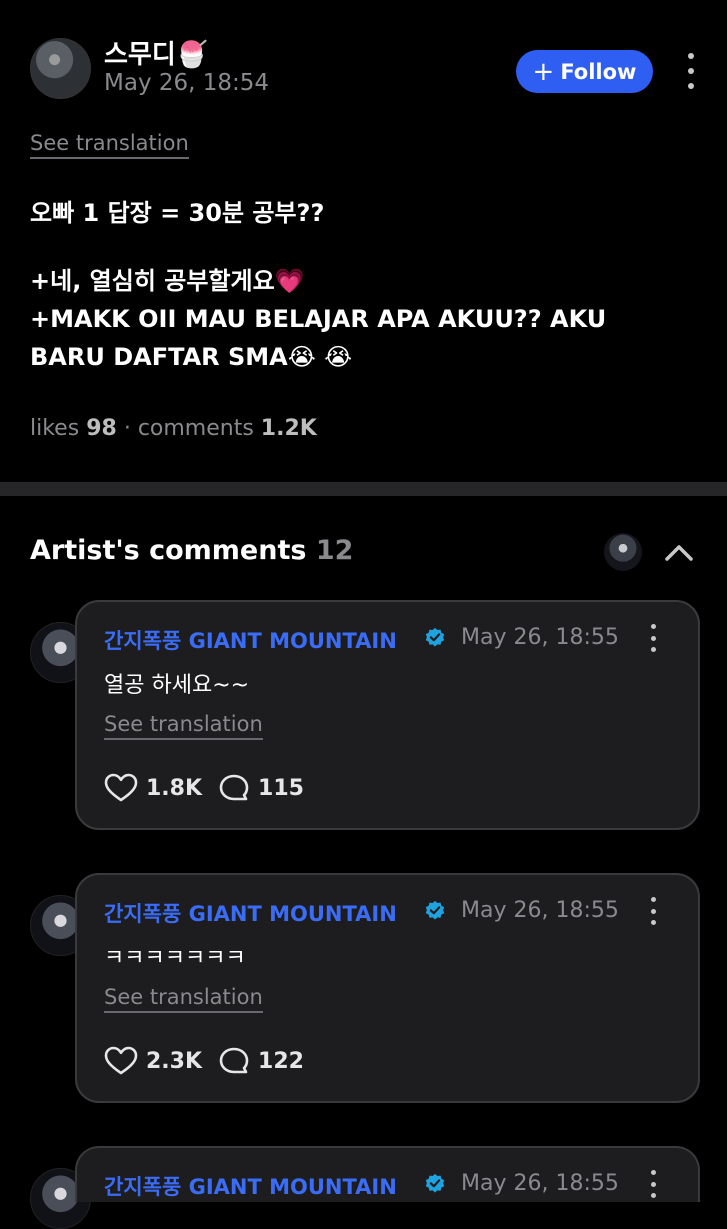 This screenshot has height=1229, width=727. I want to click on comment-actions: 1.8K 115, so click(204, 788).